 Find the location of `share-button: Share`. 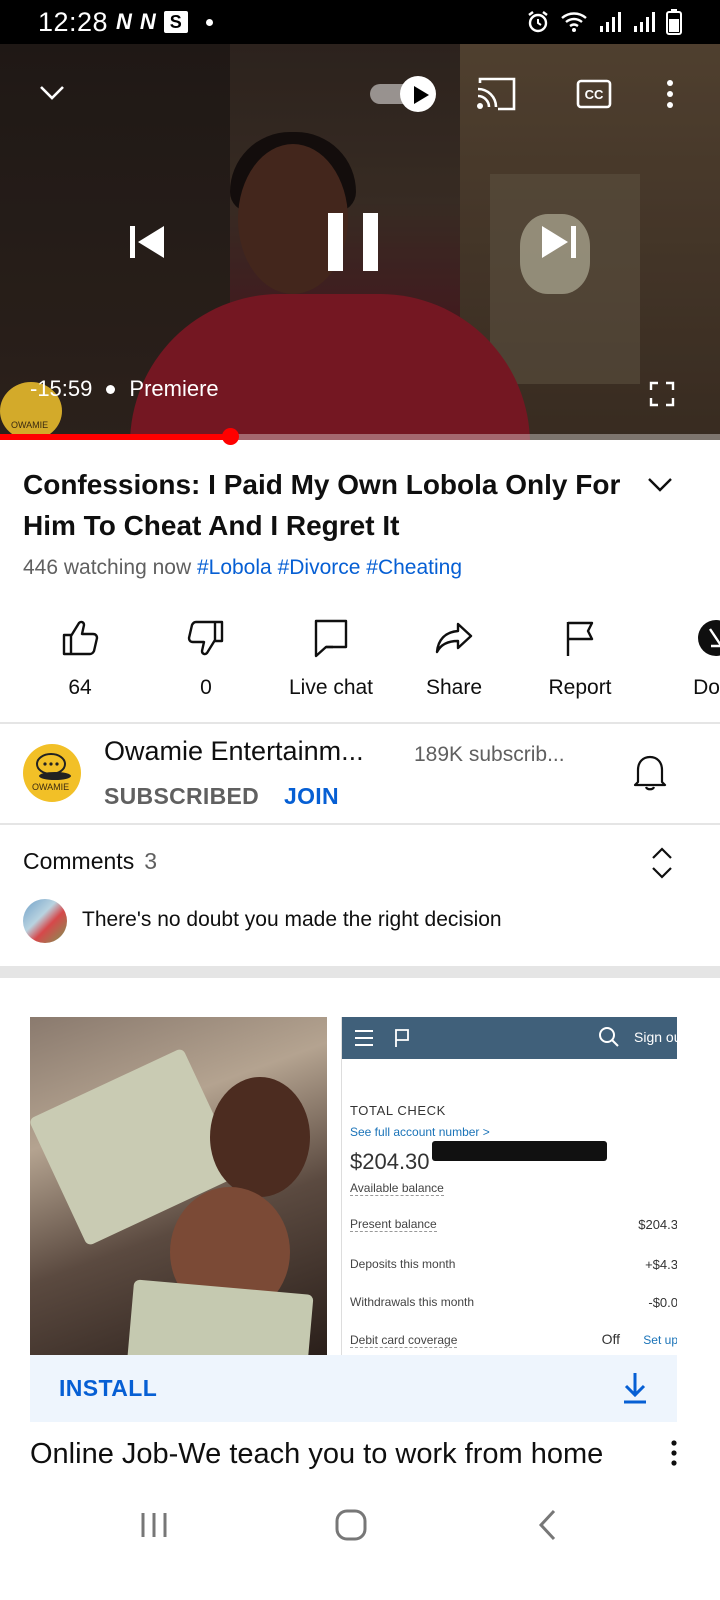

share-button: Share is located at coordinates (454, 659).